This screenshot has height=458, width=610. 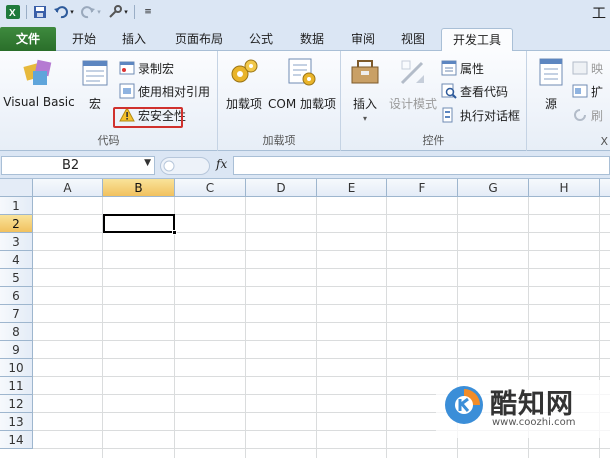 I want to click on save-icon, so click(x=40, y=12).